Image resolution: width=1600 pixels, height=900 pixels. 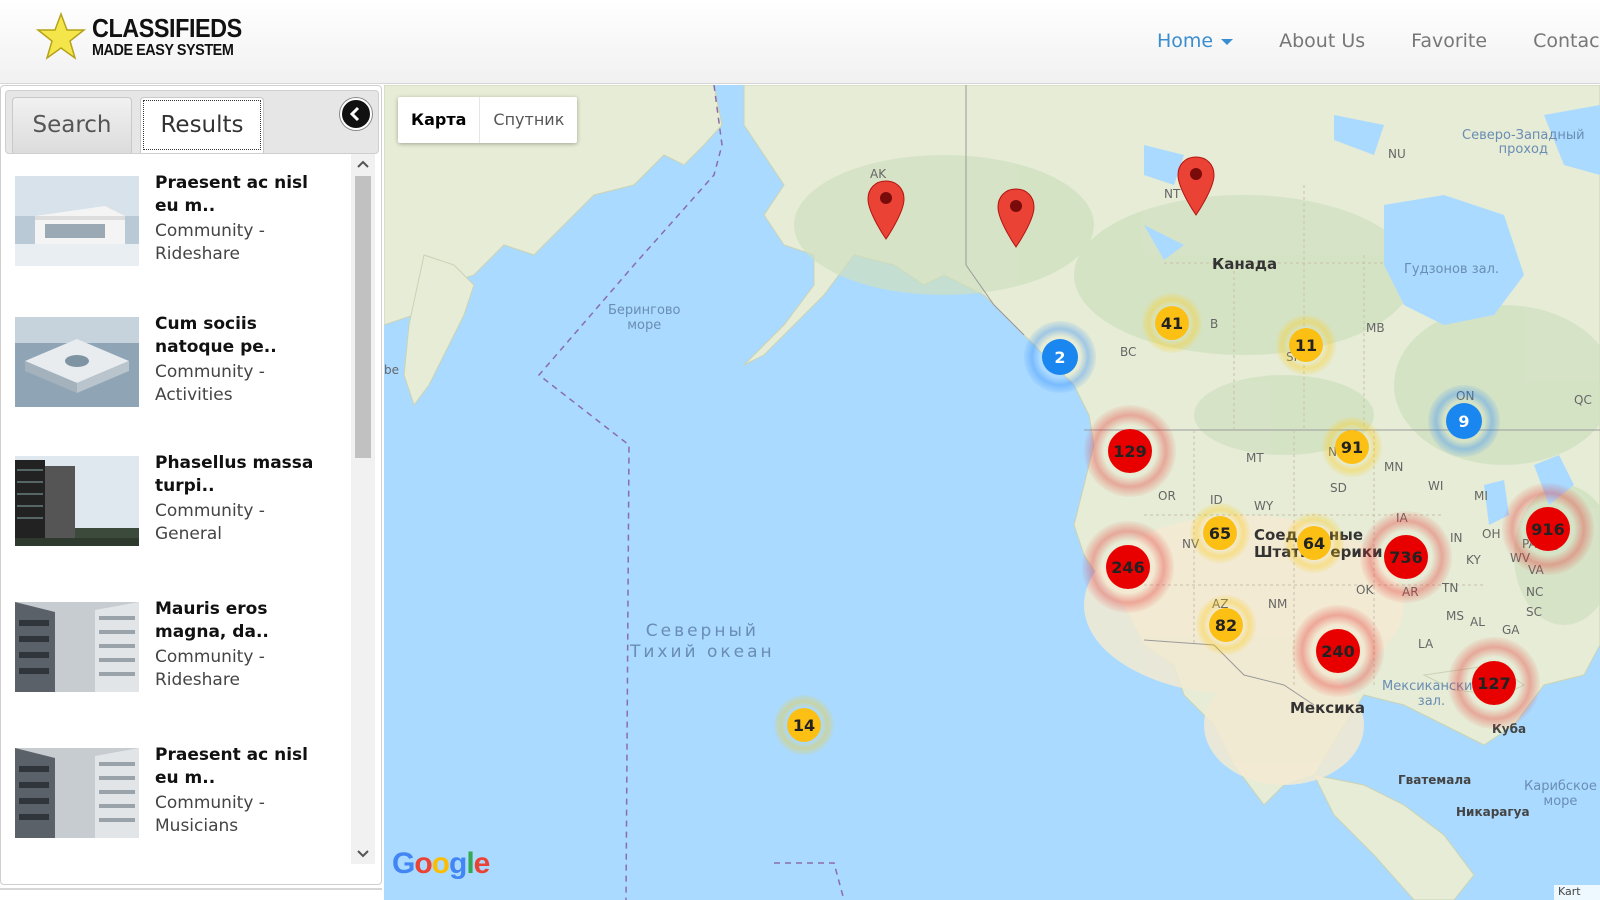 What do you see at coordinates (1314, 543) in the screenshot?
I see `map-cluster: 64` at bounding box center [1314, 543].